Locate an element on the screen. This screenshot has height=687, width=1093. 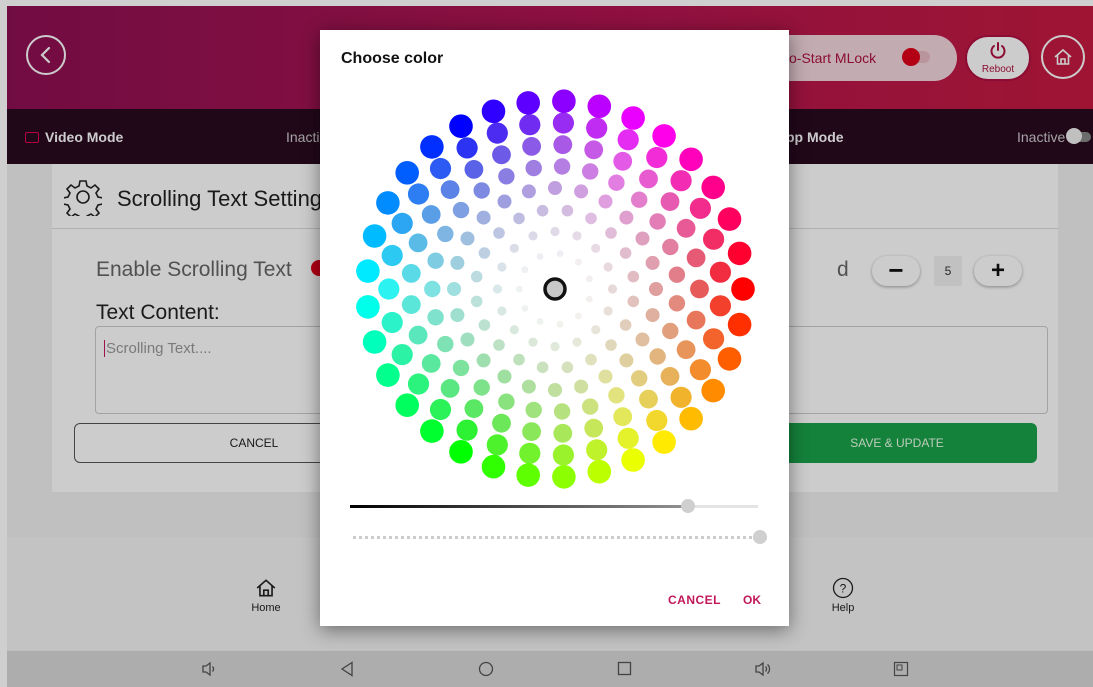
selected-color-indicator is located at coordinates (555, 289).